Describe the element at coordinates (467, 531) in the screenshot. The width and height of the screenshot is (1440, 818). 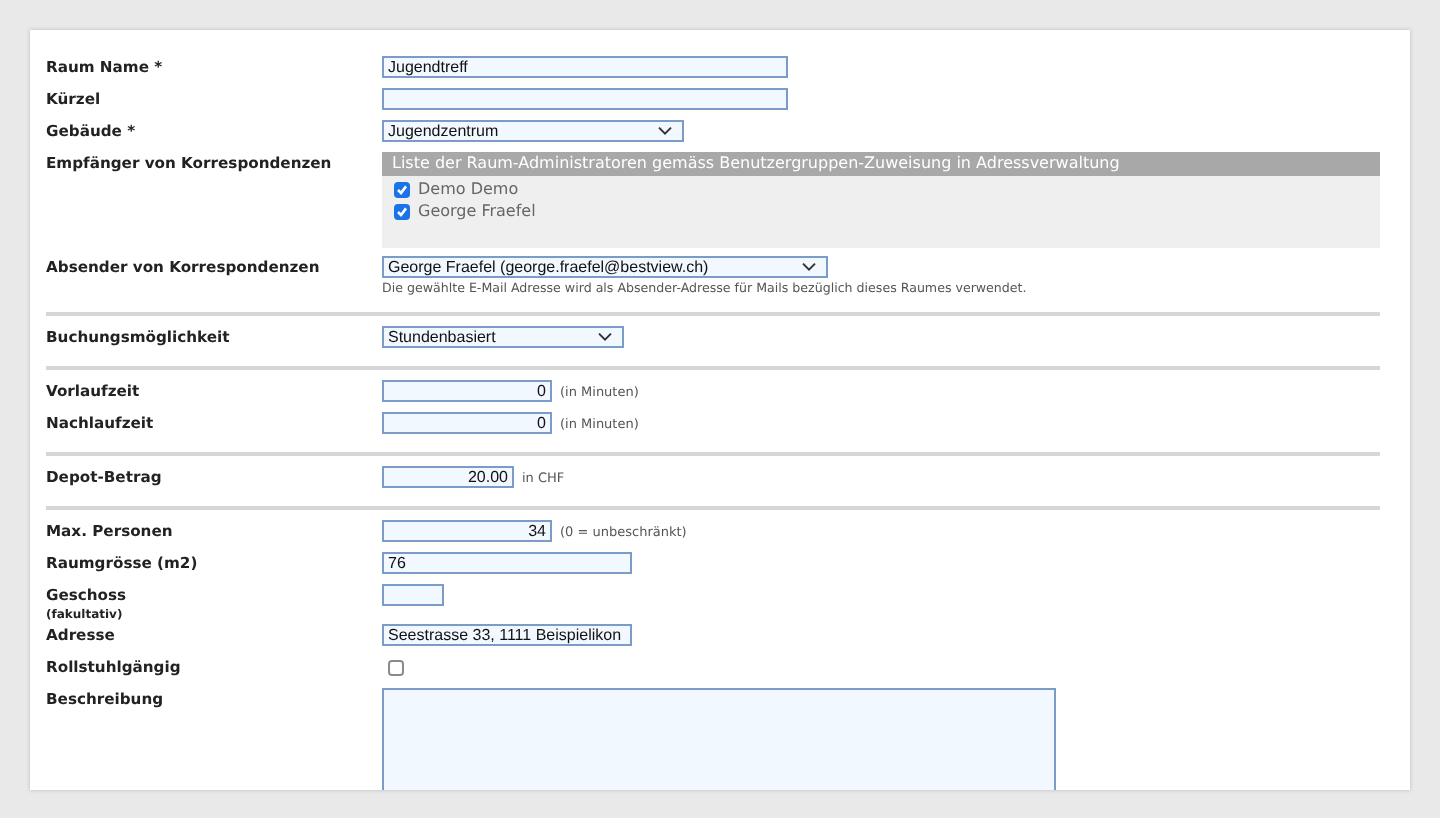
I see `number-field: 34` at that location.